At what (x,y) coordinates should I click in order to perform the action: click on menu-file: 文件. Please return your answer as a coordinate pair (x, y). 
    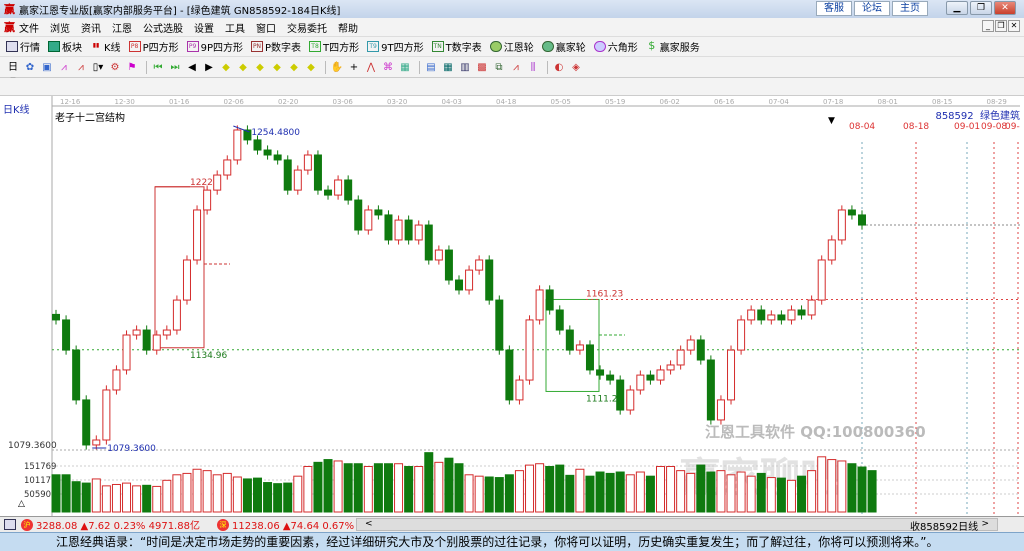
    Looking at the image, I should click on (29, 27).